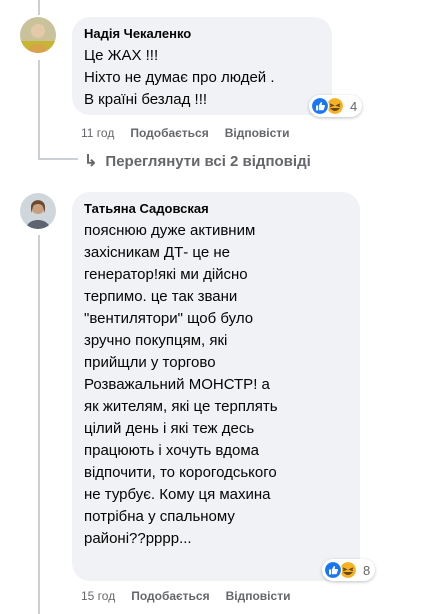 This screenshot has height=614, width=428. I want to click on comment-actions: 11 год Подобається Відповісти, so click(193, 133).